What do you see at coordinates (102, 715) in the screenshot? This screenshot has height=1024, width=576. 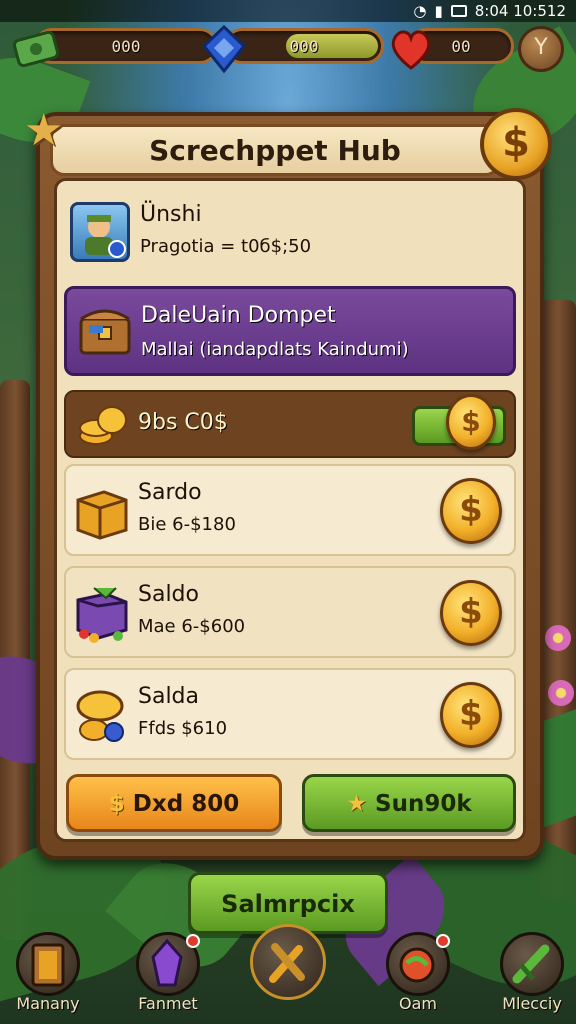 I see `coin-pile-icon` at bounding box center [102, 715].